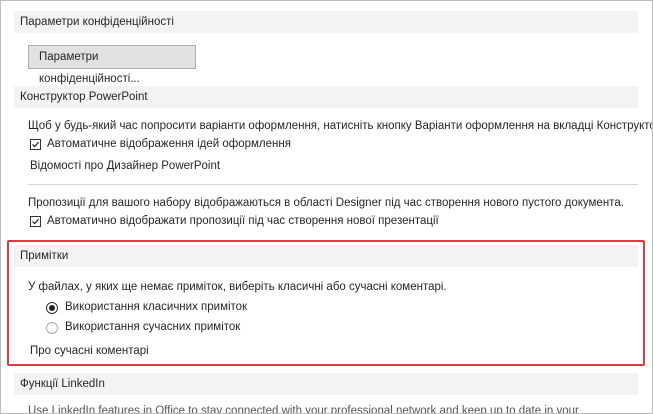 This screenshot has height=414, width=653. I want to click on auto-suggest-checkbox, so click(35, 221).